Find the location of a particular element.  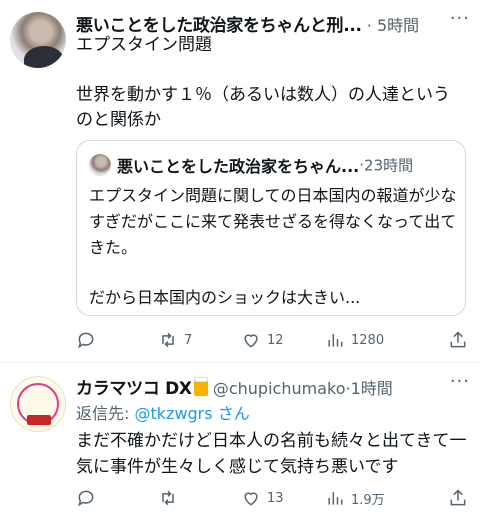

views-count: 1280 is located at coordinates (368, 340).